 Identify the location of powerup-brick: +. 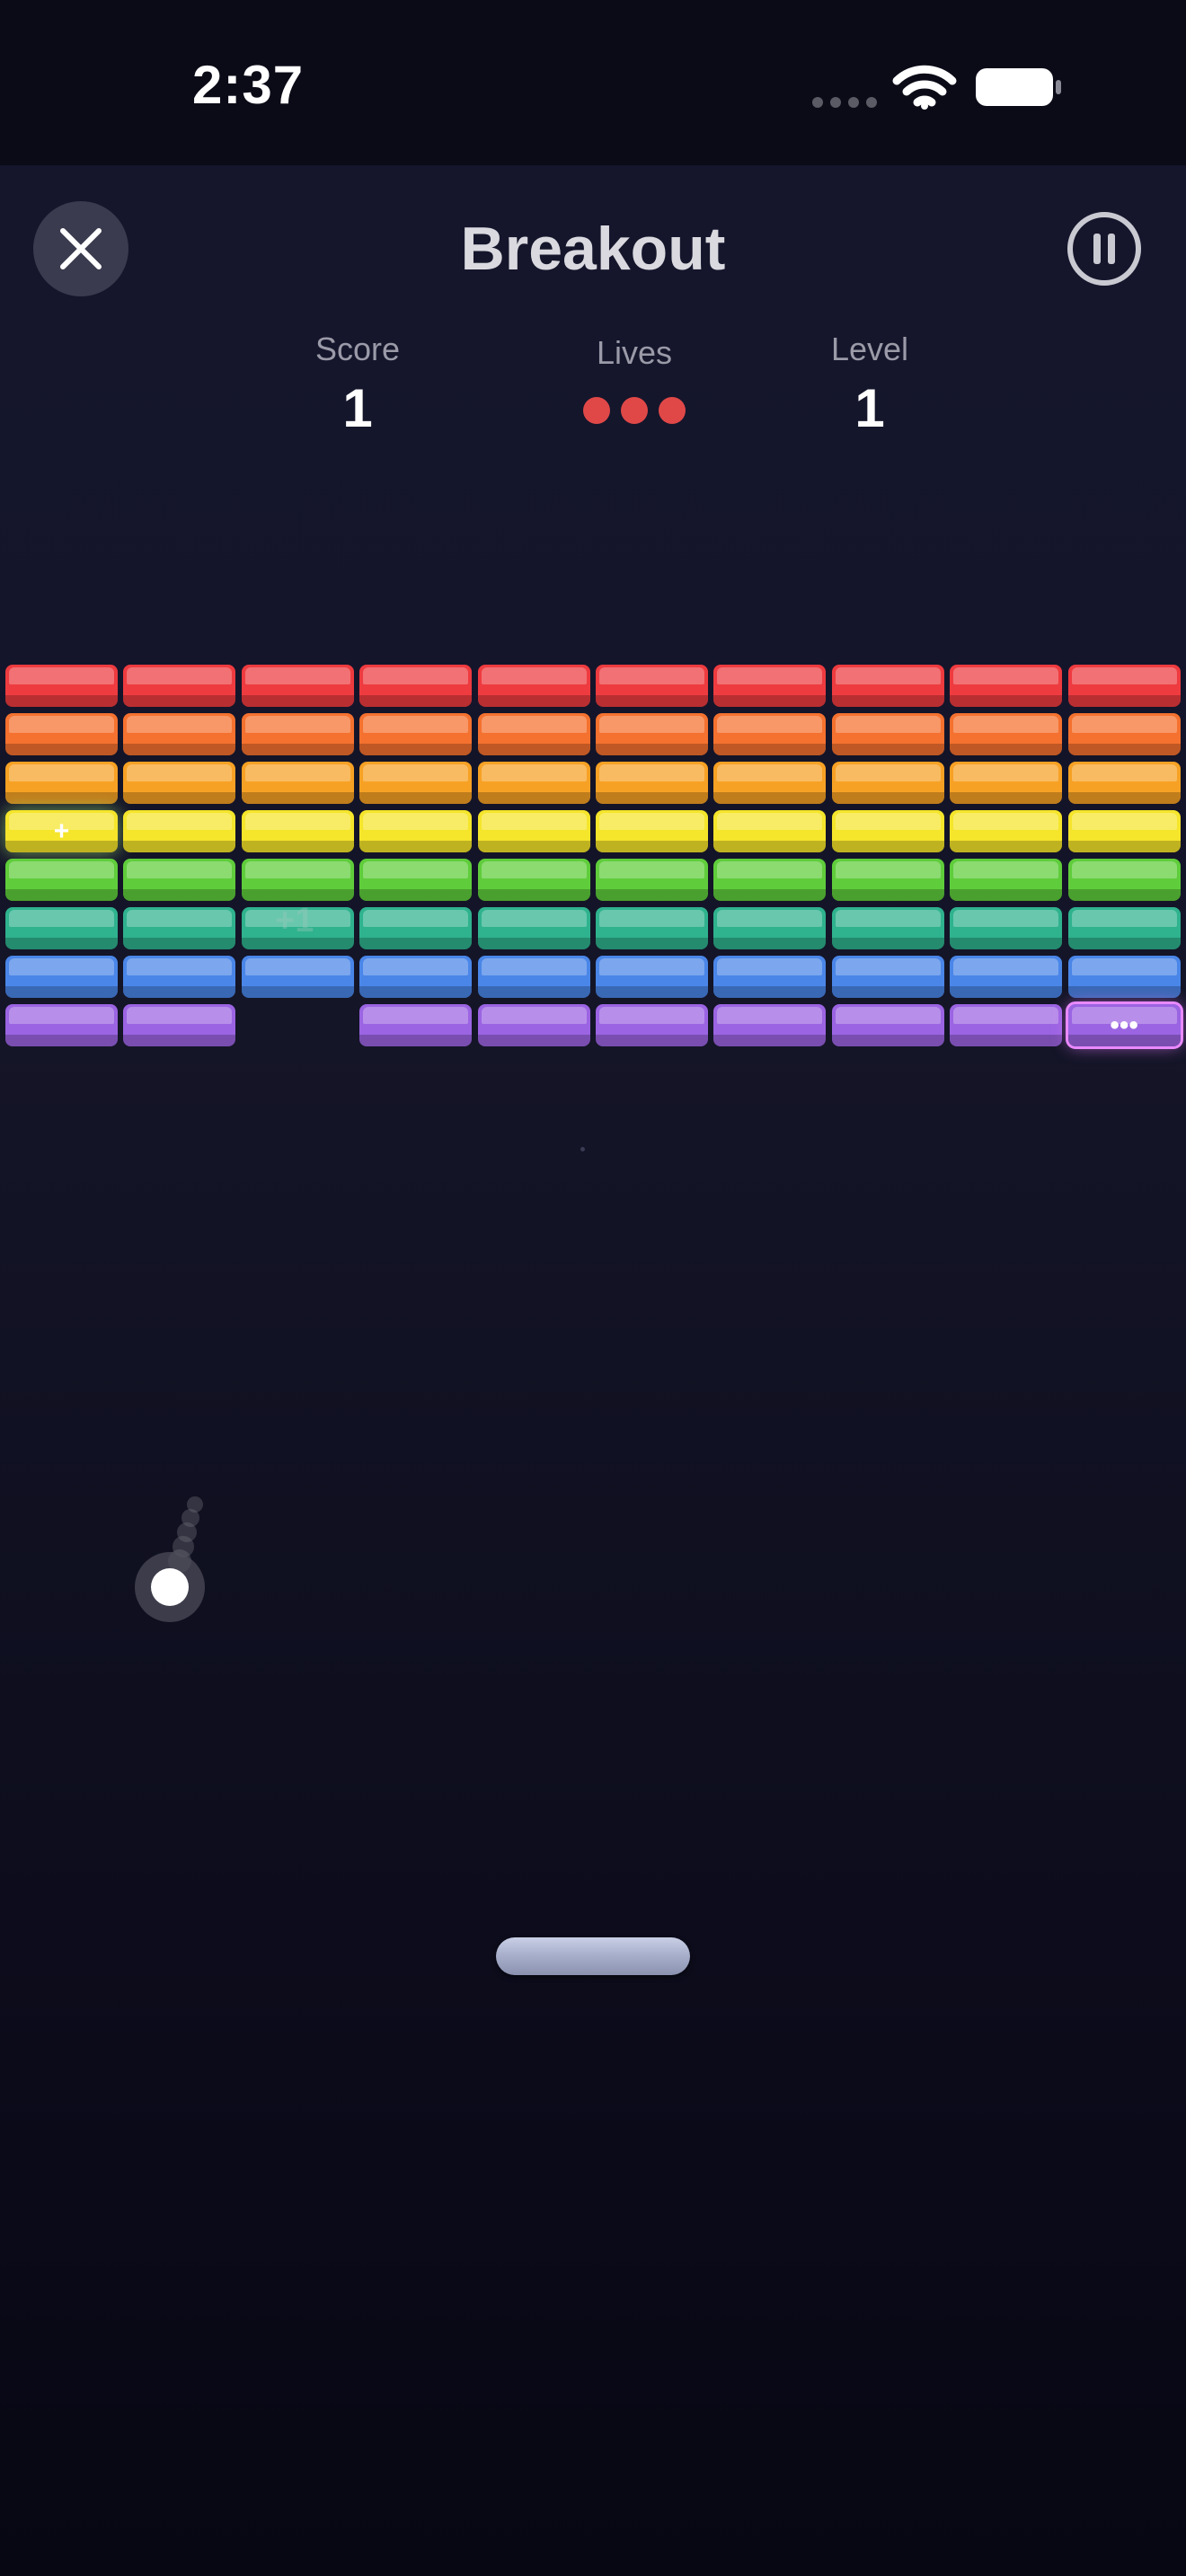
(61, 831).